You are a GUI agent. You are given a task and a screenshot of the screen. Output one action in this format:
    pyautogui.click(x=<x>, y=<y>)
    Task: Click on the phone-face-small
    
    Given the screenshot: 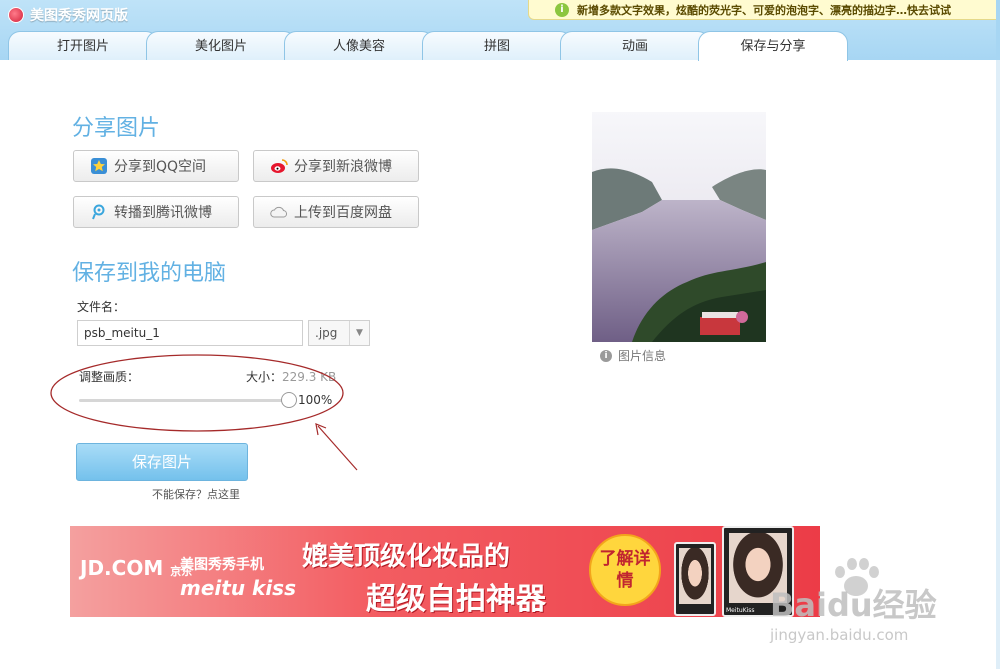 What is the action you would take?
    pyautogui.click(x=695, y=576)
    